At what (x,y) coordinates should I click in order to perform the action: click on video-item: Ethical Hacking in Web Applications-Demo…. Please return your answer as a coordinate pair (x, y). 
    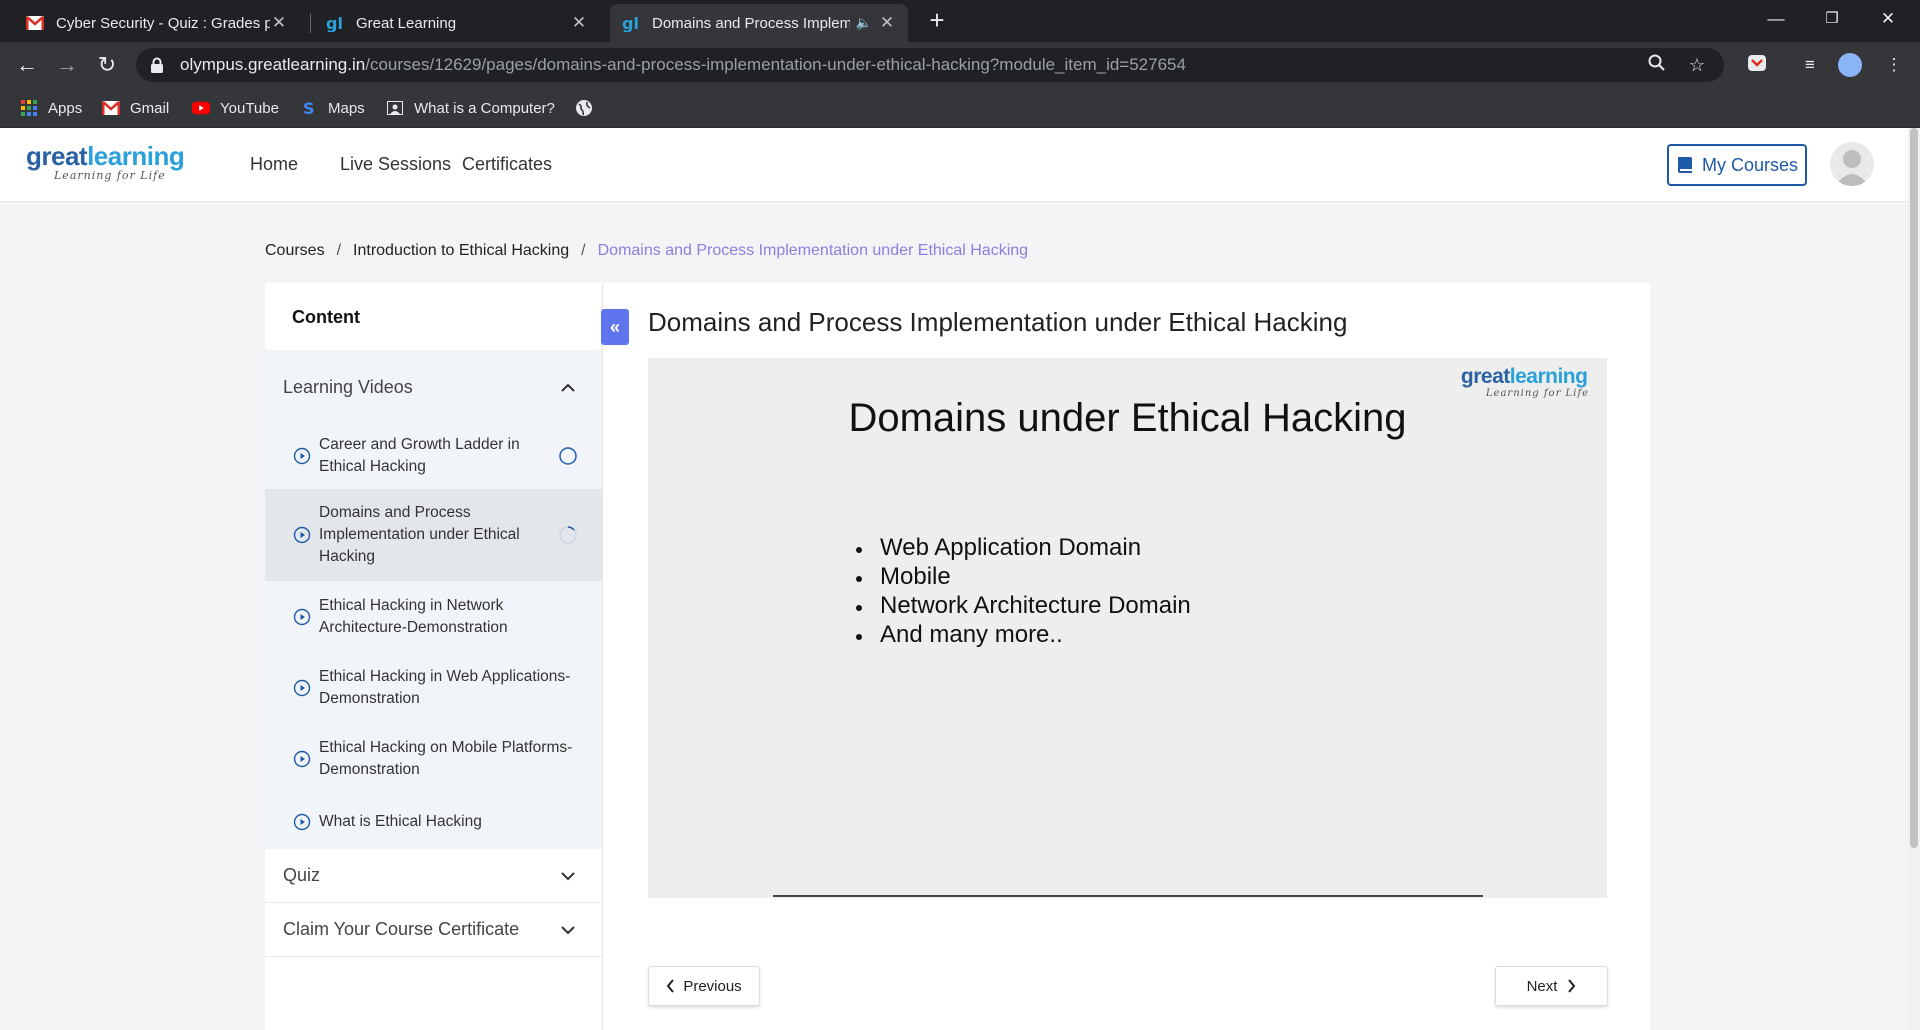
    Looking at the image, I should click on (433, 688).